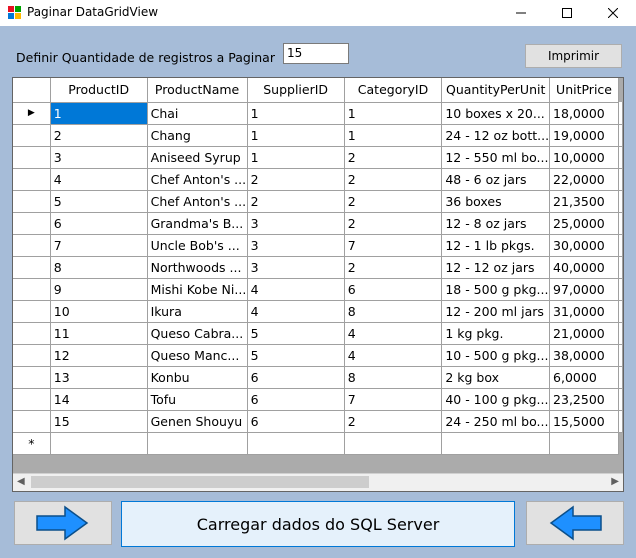 The height and width of the screenshot is (558, 636). What do you see at coordinates (584, 90) in the screenshot?
I see `column-header: UnitPrice` at bounding box center [584, 90].